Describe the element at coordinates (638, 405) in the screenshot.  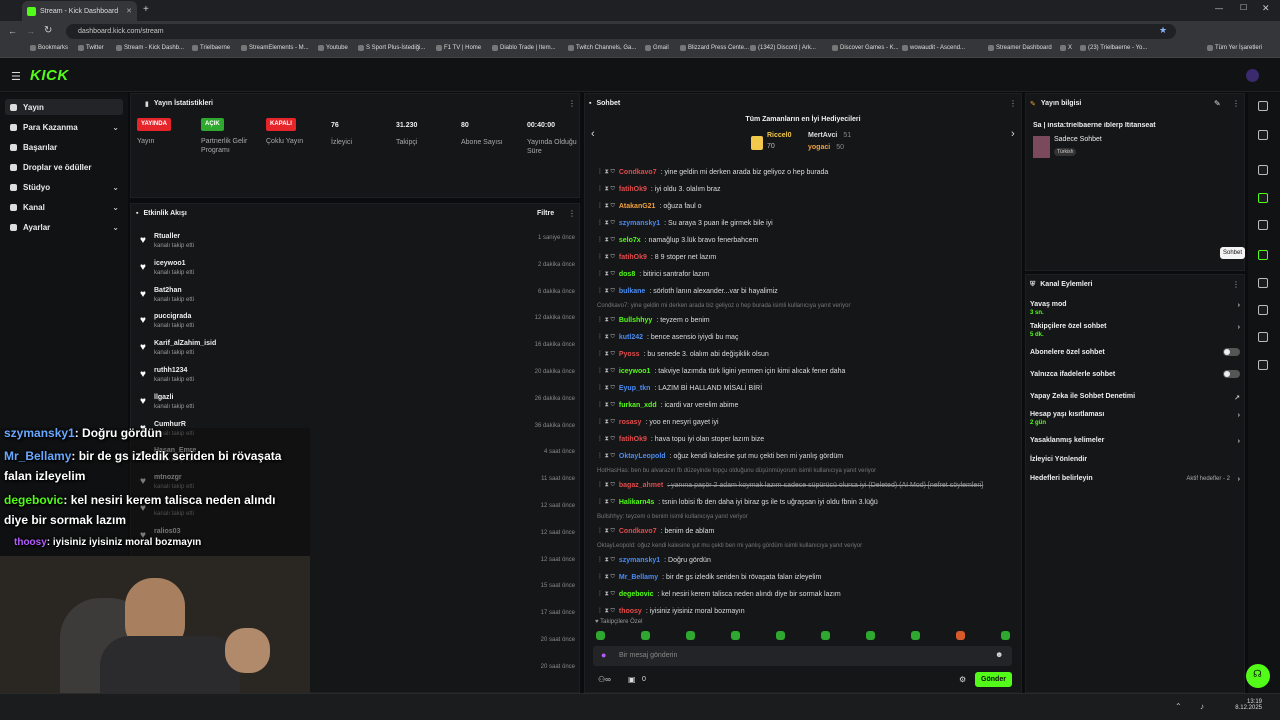
I see `chat-username: furkan_xdd` at that location.